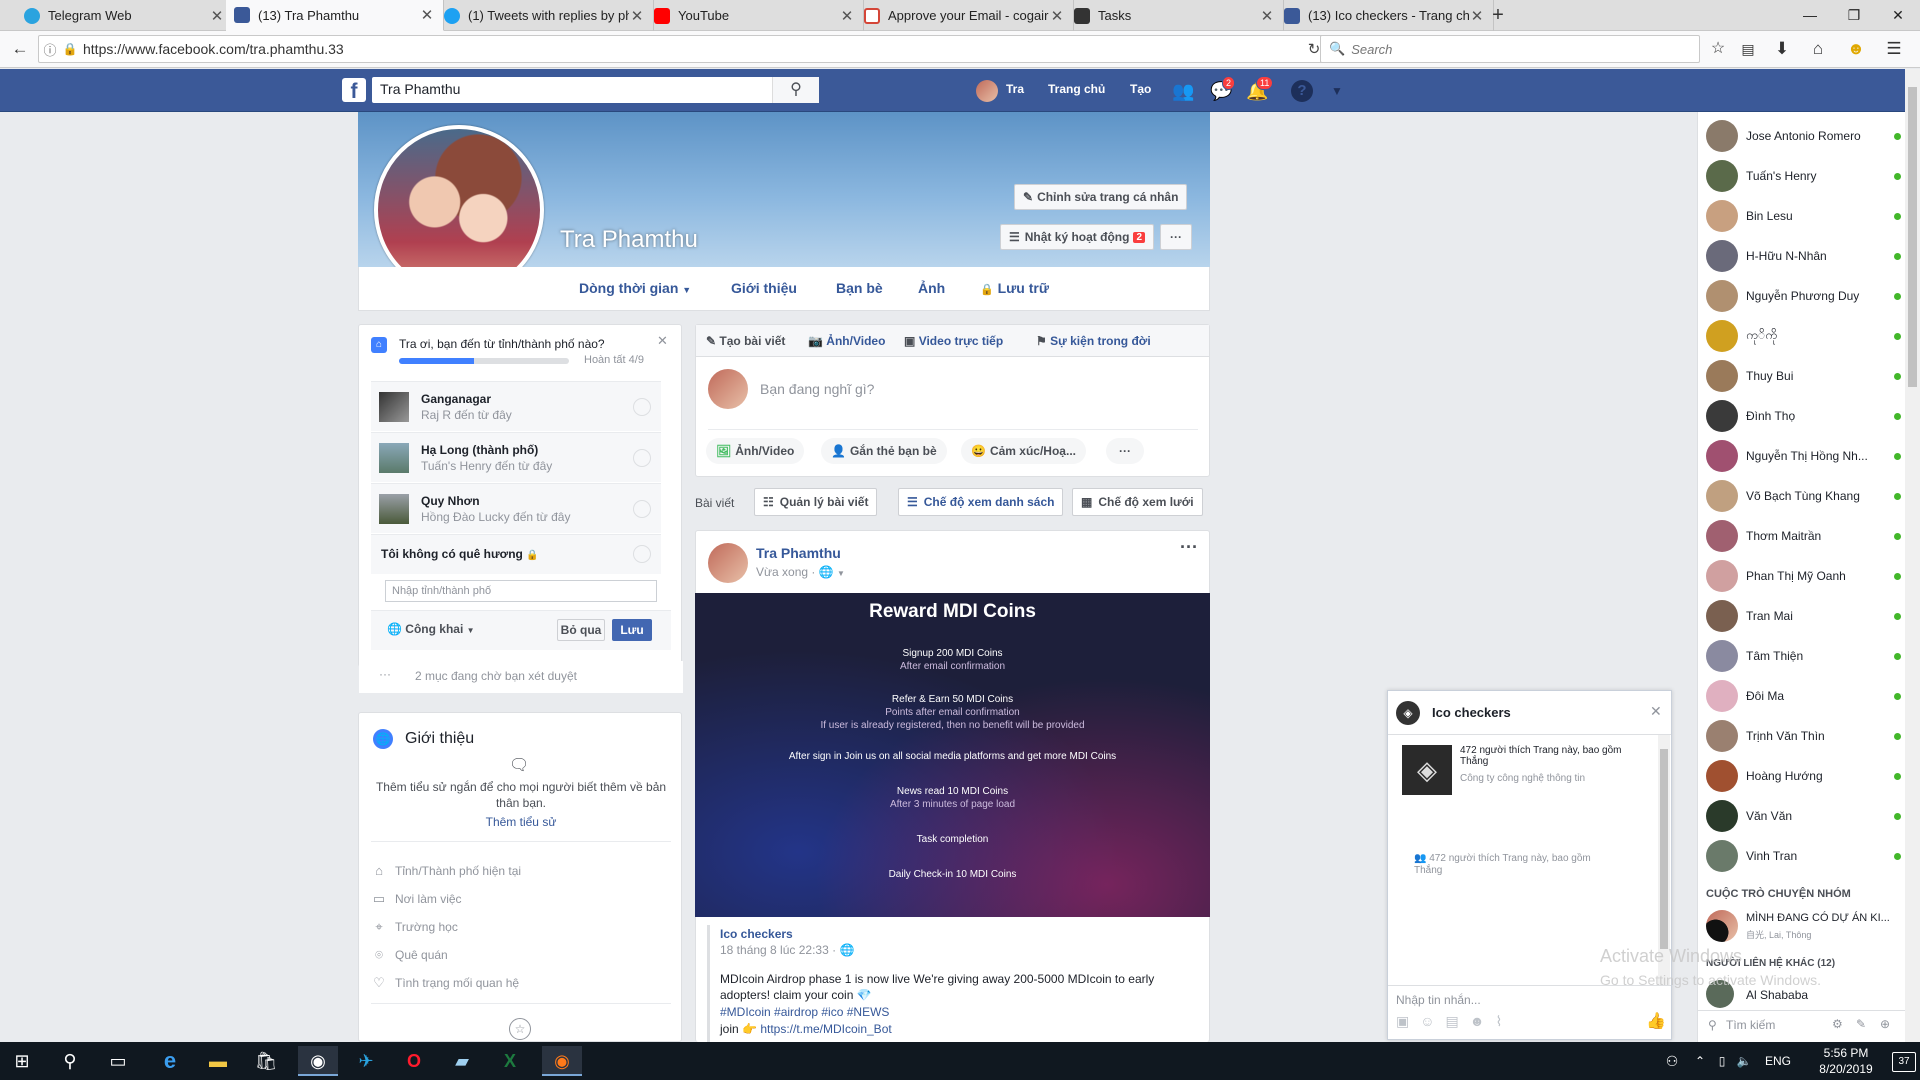  Describe the element at coordinates (1803, 496) in the screenshot. I see `contact-item: Võ Bạch Tùng Khang` at that location.